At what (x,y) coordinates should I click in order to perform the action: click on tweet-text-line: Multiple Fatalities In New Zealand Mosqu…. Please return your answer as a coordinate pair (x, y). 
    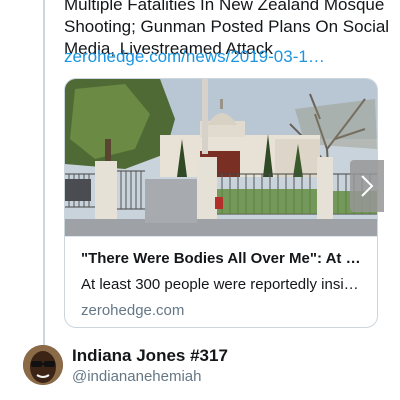
    Looking at the image, I should click on (224, 7).